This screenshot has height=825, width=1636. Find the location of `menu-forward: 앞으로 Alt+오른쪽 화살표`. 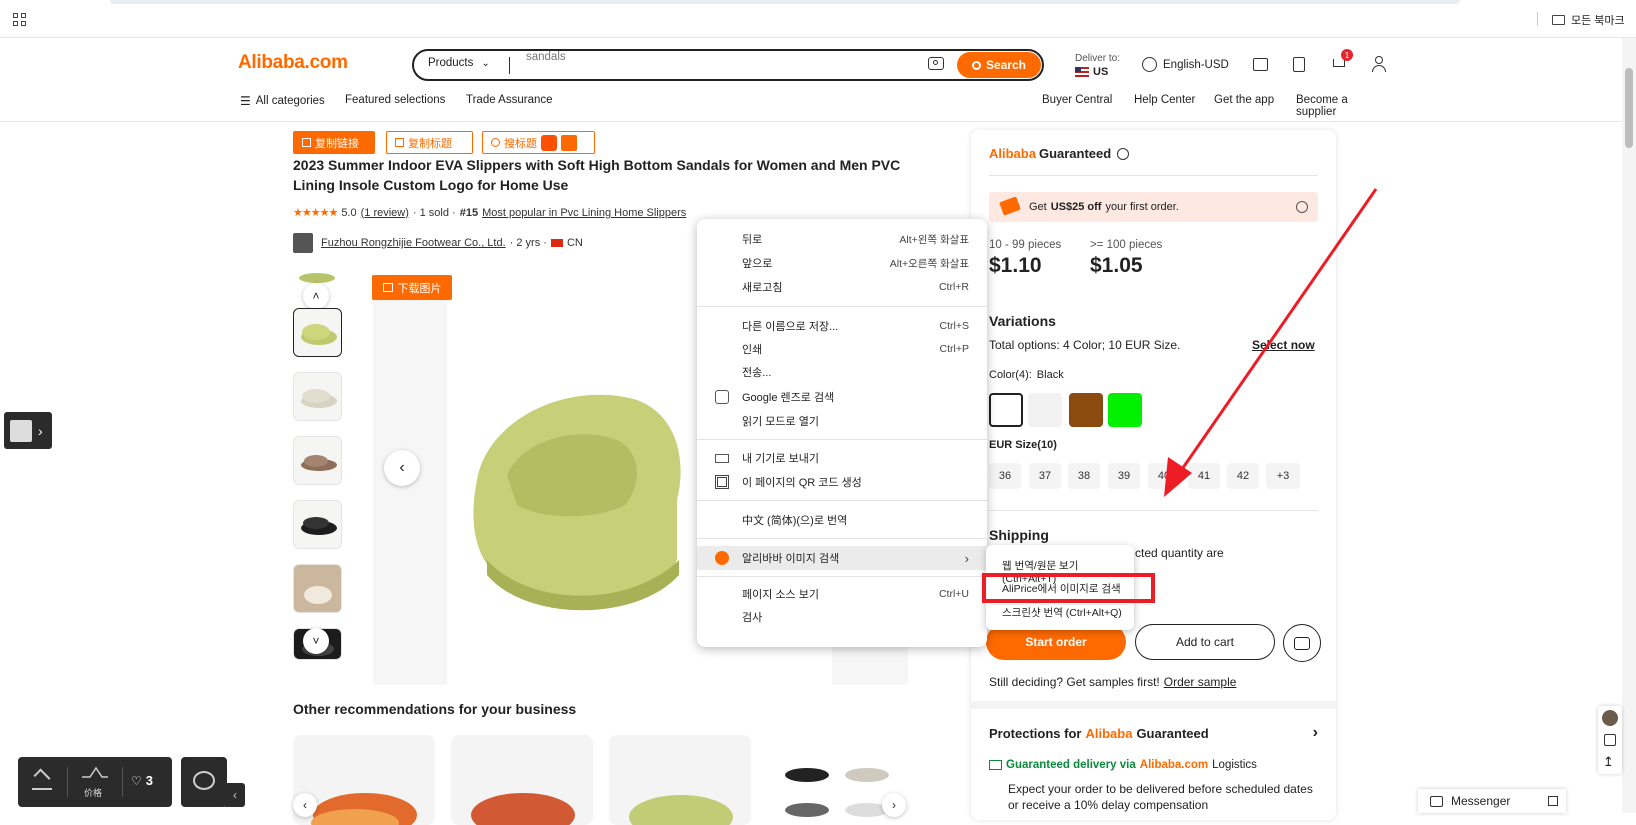

menu-forward: 앞으로 Alt+오른쪽 화살표 is located at coordinates (842, 263).